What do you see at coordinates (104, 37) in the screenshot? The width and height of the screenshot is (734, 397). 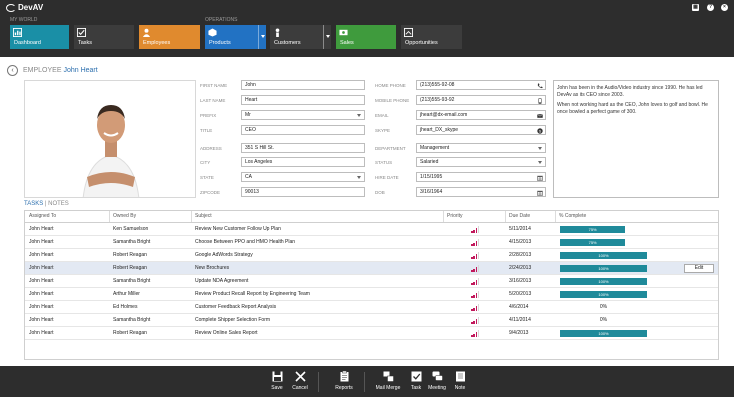 I see `tile-tasks: Tasks` at bounding box center [104, 37].